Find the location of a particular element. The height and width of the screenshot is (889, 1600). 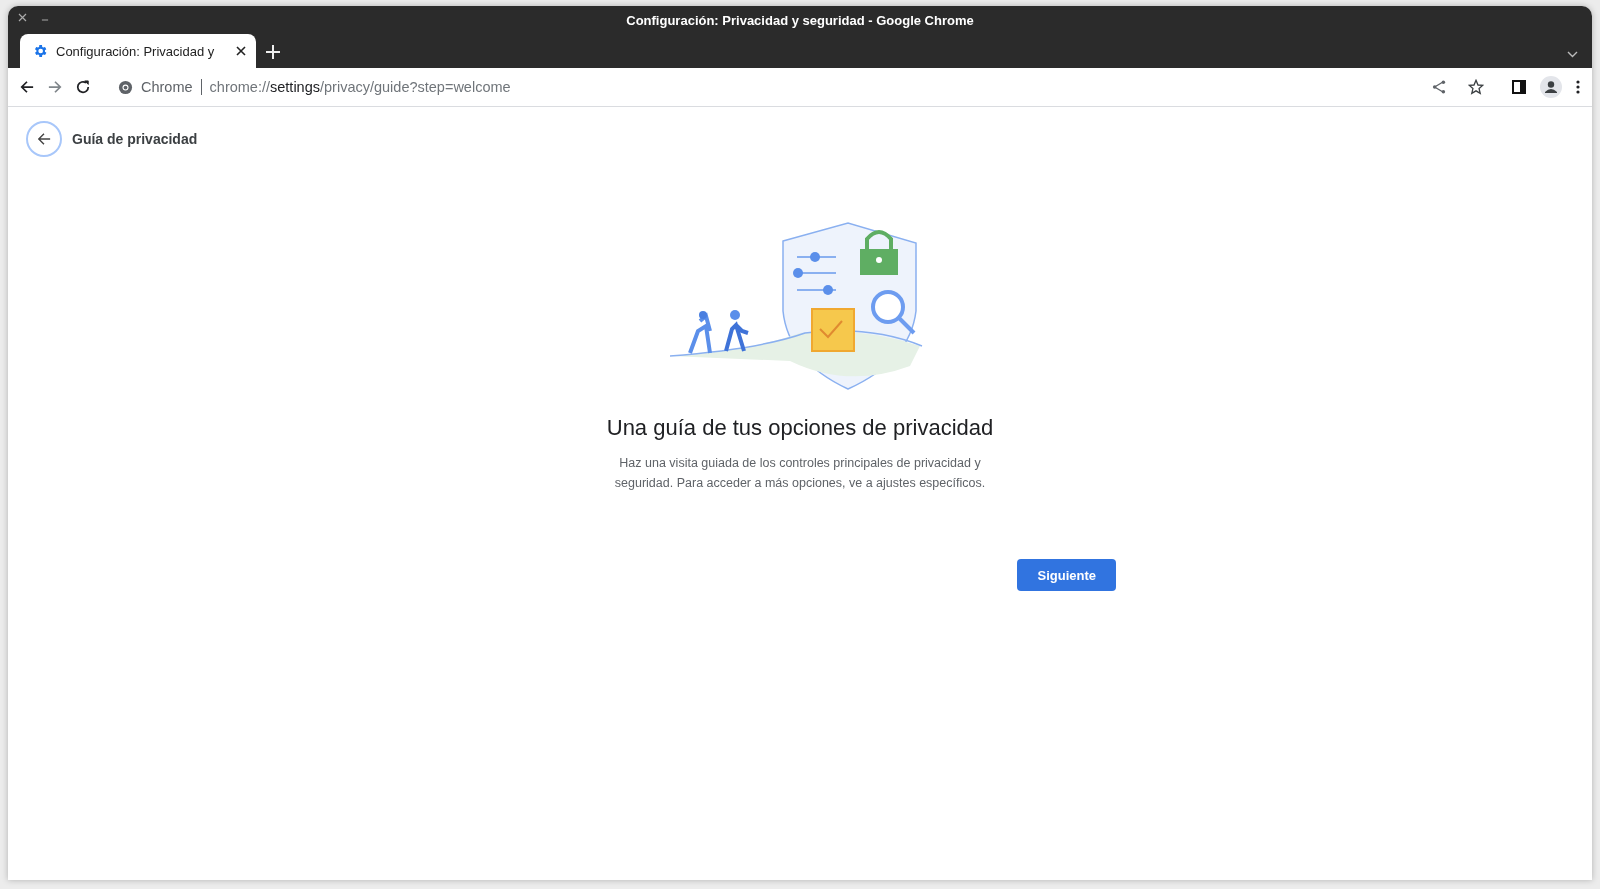

heading: Una guía de tus opciones de privacidad is located at coordinates (800, 428).